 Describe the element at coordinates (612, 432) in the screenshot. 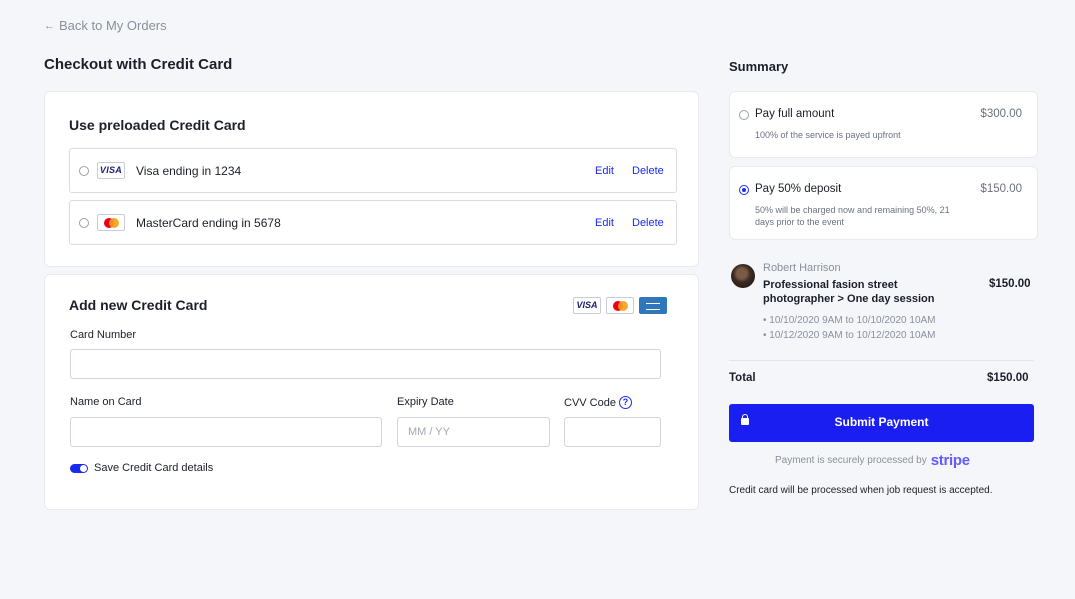

I see `cvv-input` at that location.